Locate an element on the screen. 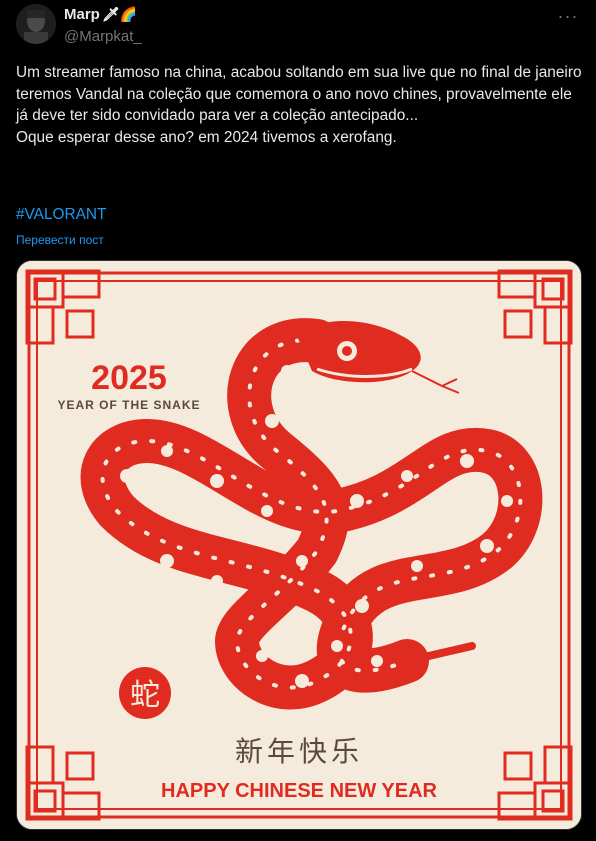 The image size is (596, 841). author-handle: @Marpkat_ is located at coordinates (103, 36).